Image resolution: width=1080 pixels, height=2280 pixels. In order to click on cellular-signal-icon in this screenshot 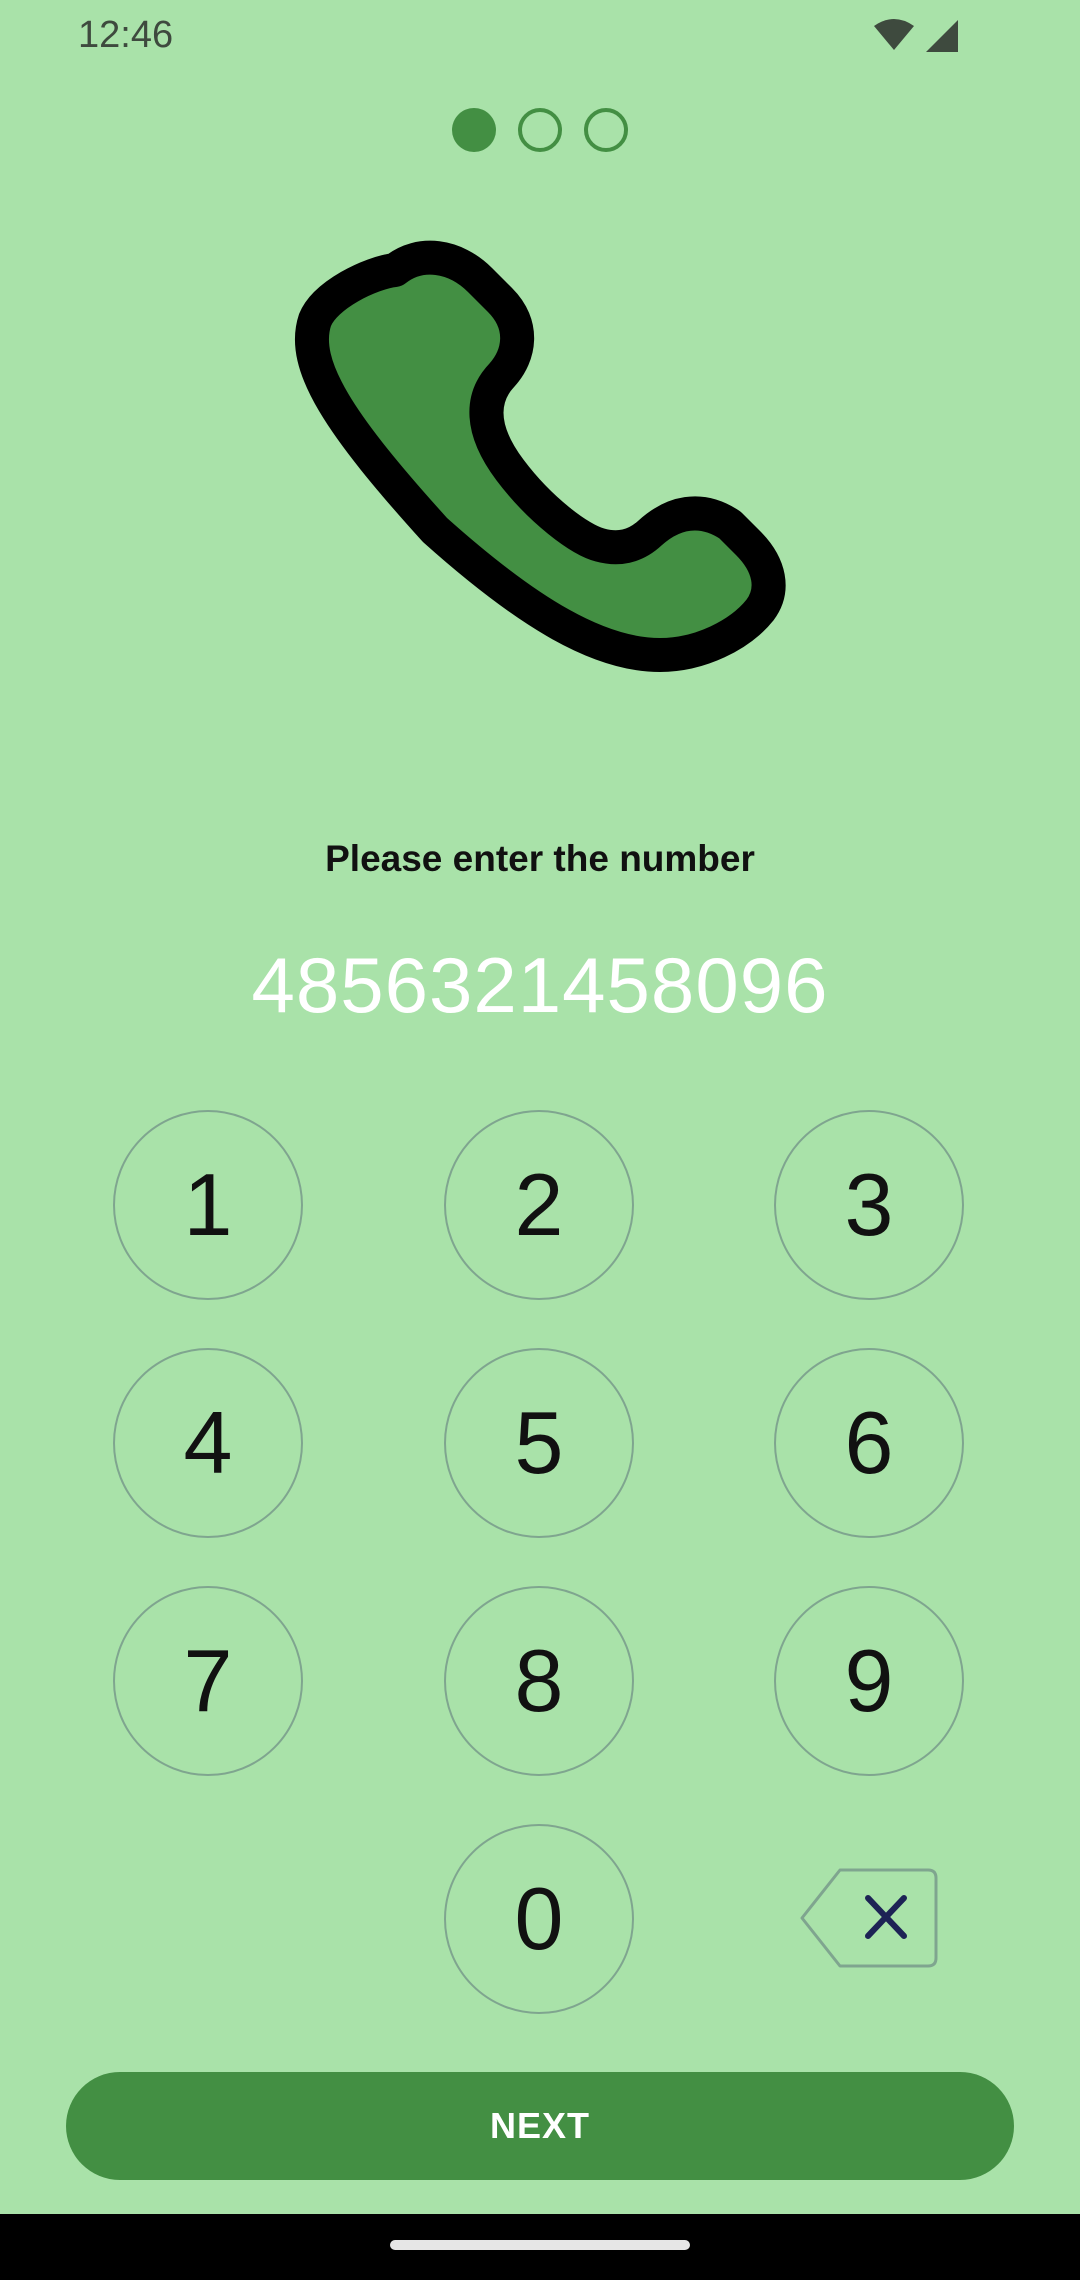, I will do `click(942, 38)`.